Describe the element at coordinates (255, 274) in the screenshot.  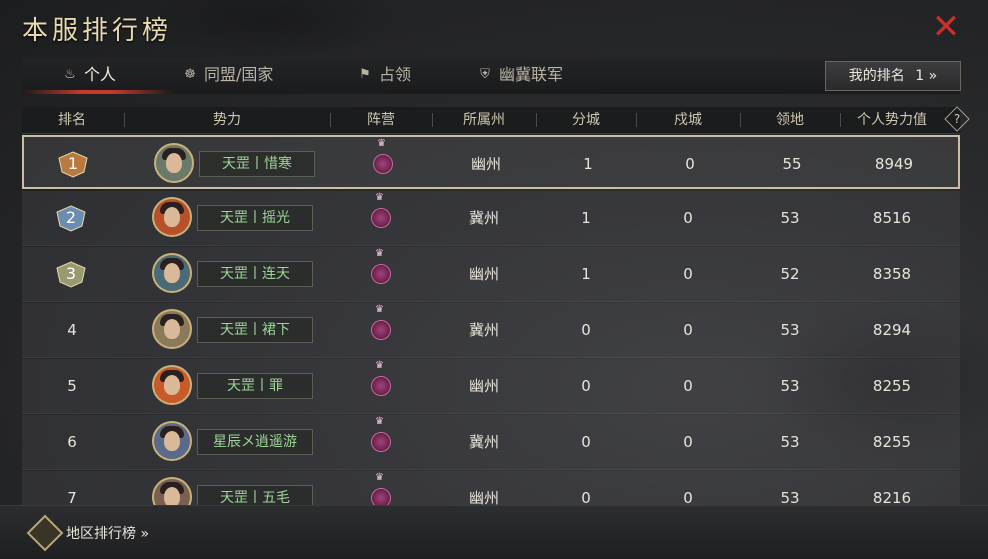
I see `player-name: 天罡丨连天` at that location.